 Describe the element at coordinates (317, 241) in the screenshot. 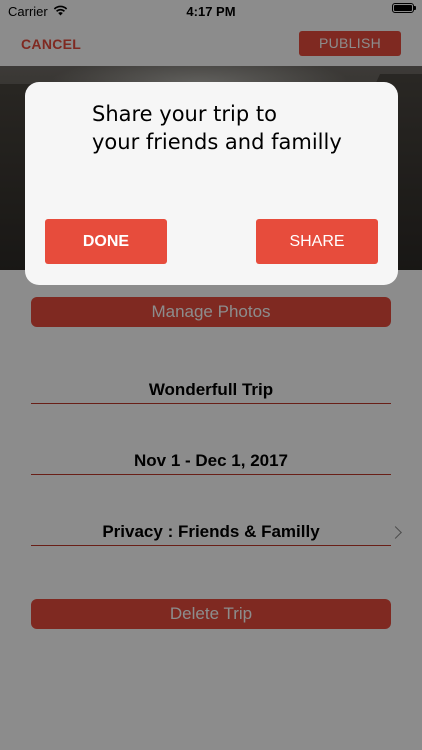

I see `share-button: SHARE` at that location.